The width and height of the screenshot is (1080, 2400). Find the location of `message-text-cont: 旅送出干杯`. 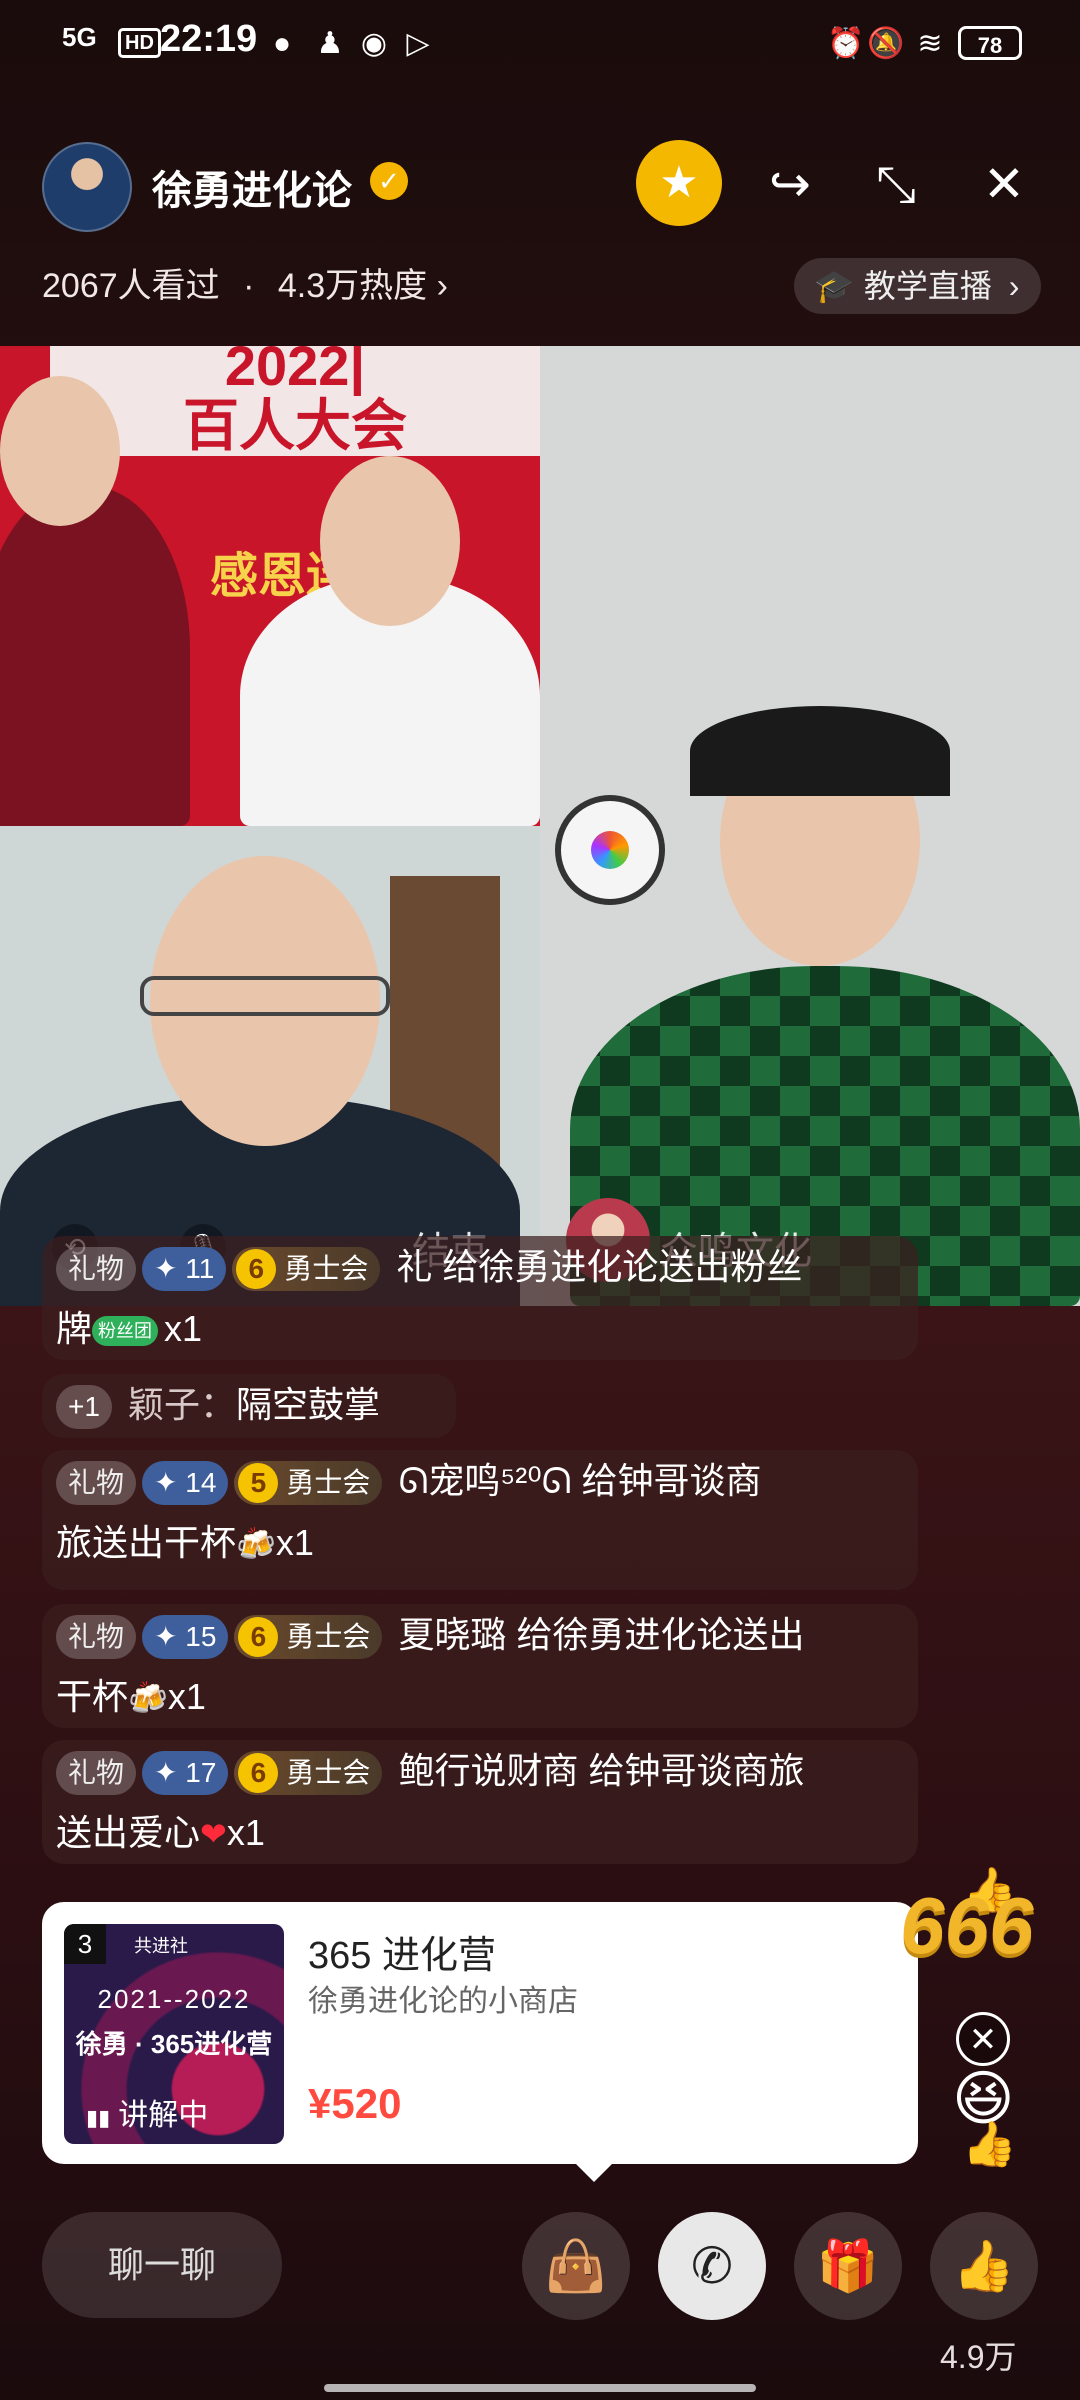

message-text-cont: 旅送出干杯 is located at coordinates (146, 1542).